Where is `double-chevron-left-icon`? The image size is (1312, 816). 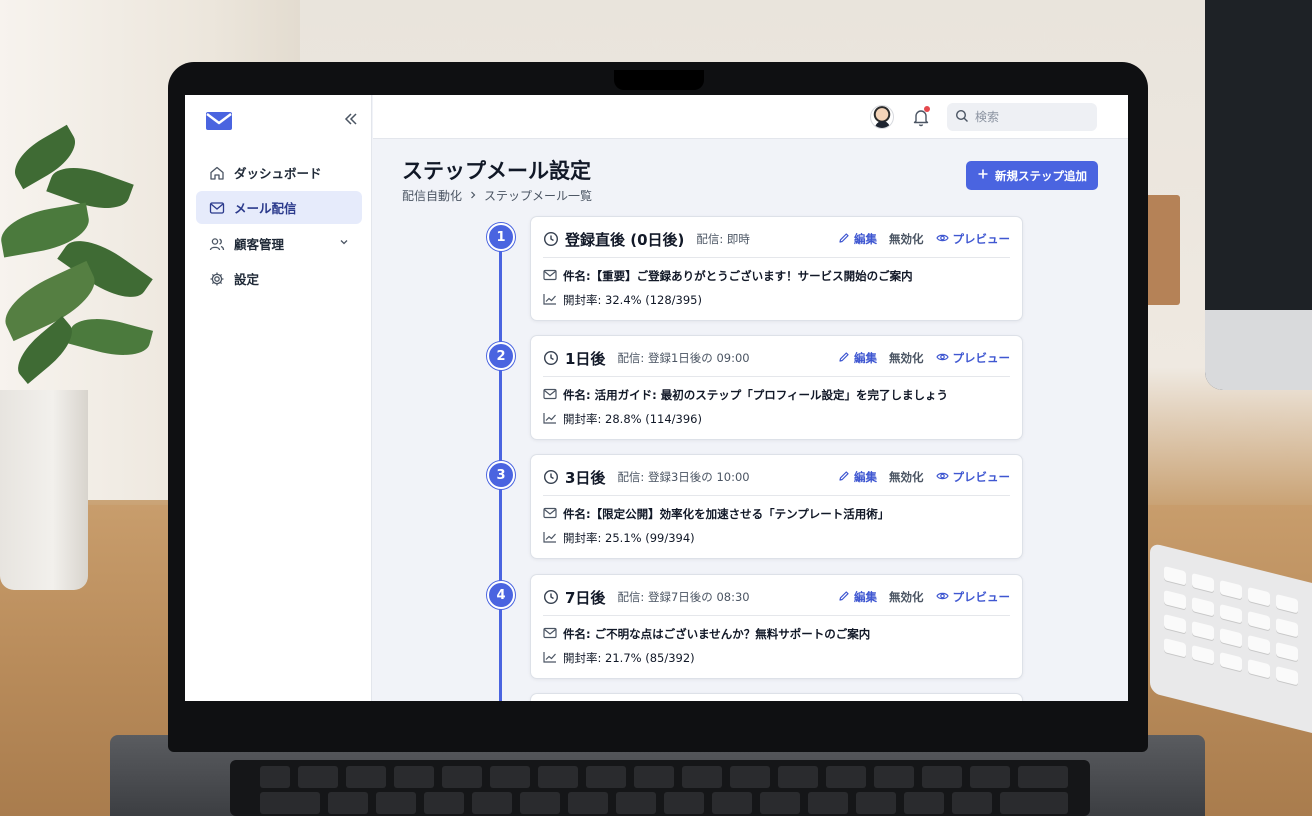
double-chevron-left-icon is located at coordinates (351, 119).